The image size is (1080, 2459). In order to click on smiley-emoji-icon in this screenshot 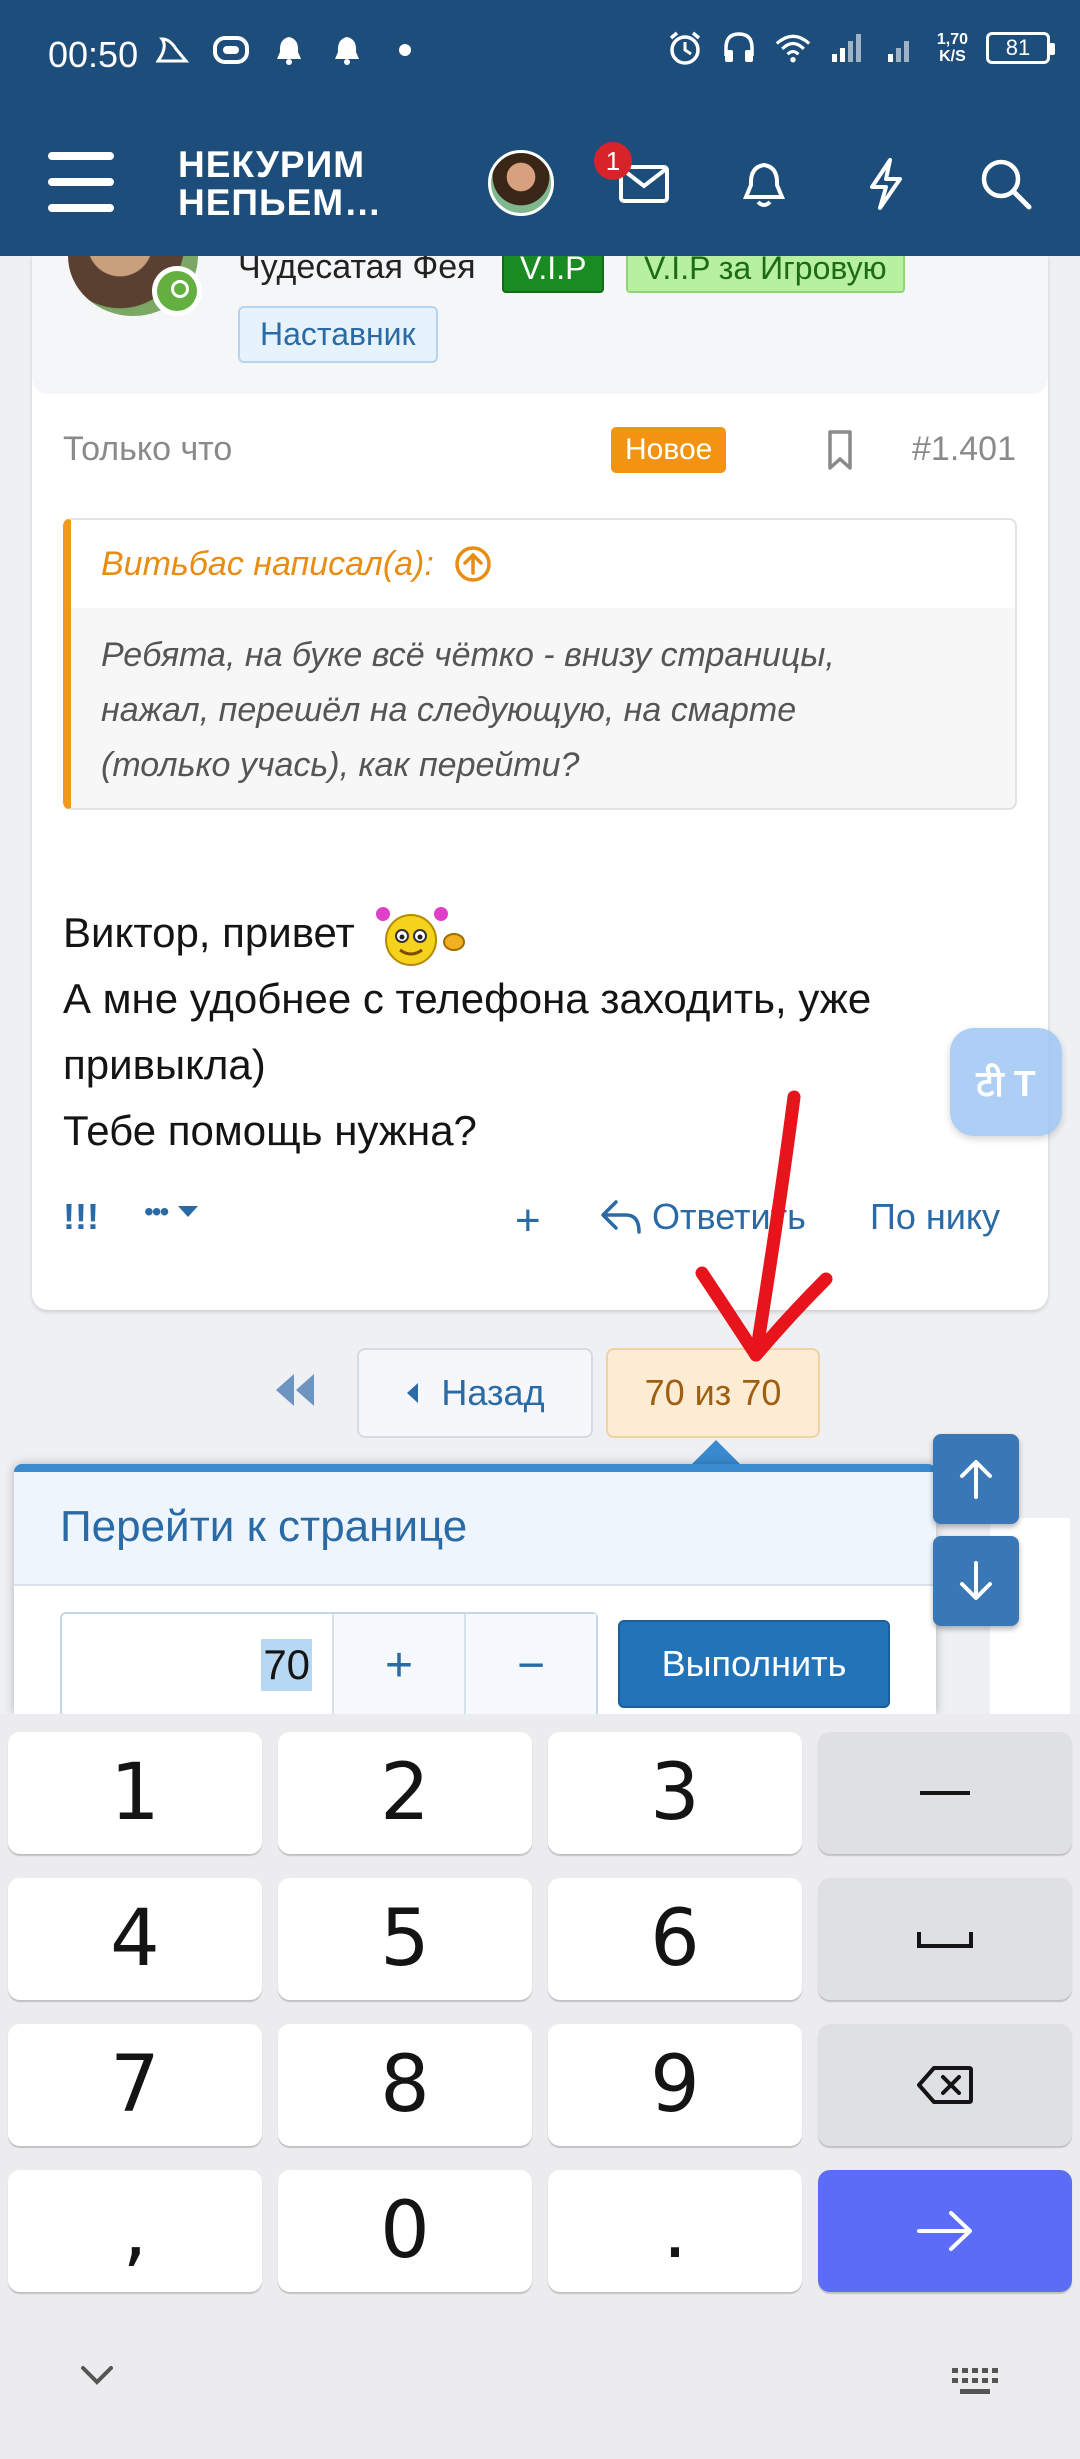, I will do `click(421, 933)`.